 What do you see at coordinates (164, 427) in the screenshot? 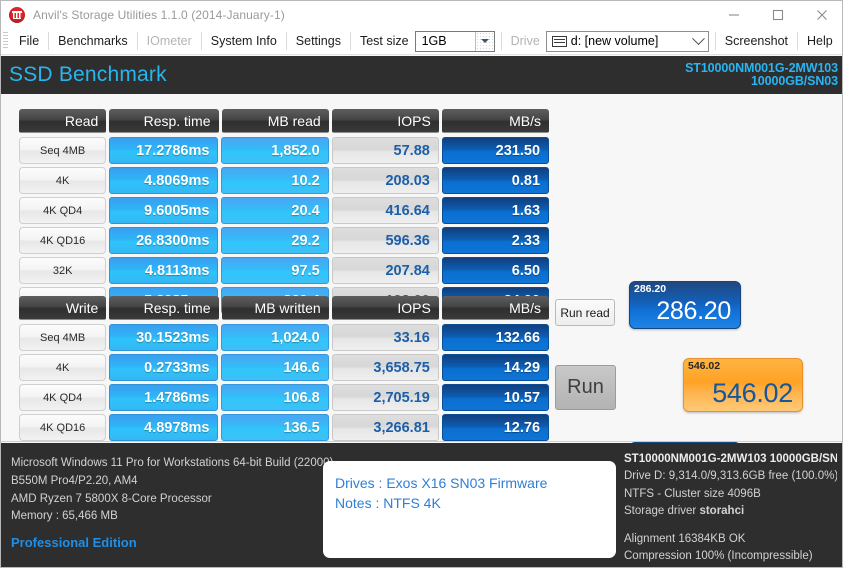
I see `write-resp-time: 4.8978ms` at bounding box center [164, 427].